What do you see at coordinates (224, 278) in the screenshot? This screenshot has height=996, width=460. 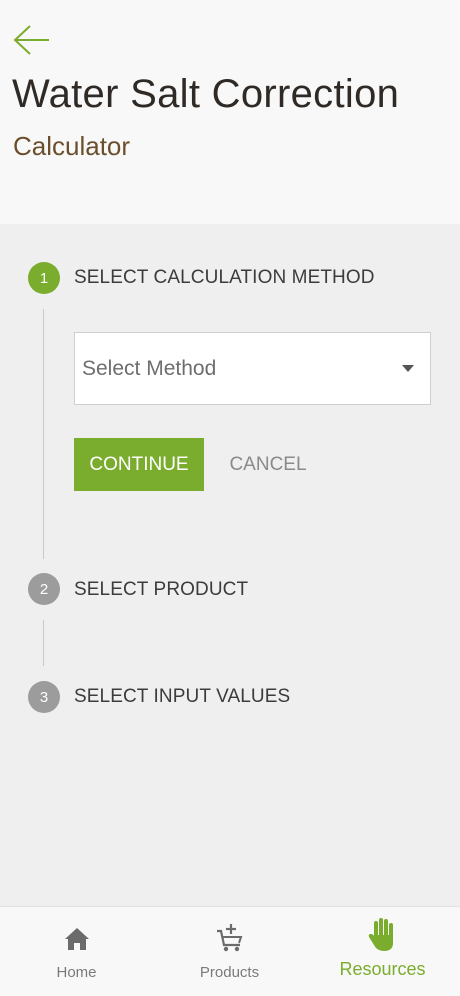 I see `step-1-label: SELECT CALCULATION METHOD` at bounding box center [224, 278].